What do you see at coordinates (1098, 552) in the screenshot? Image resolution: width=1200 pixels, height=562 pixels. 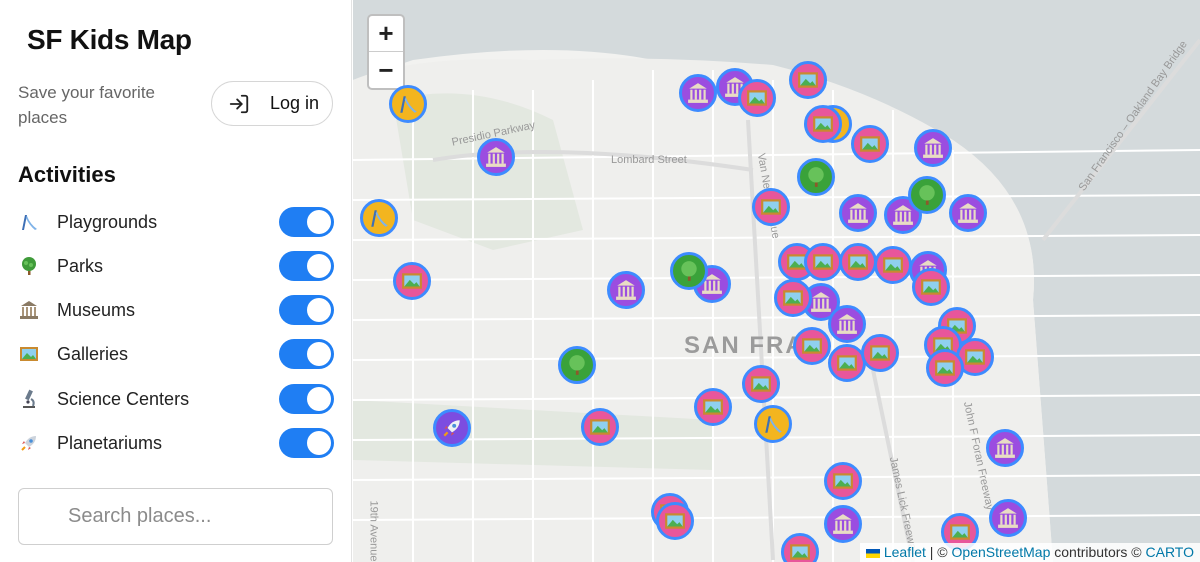 I see `attribution-contributors: contributors ©` at bounding box center [1098, 552].